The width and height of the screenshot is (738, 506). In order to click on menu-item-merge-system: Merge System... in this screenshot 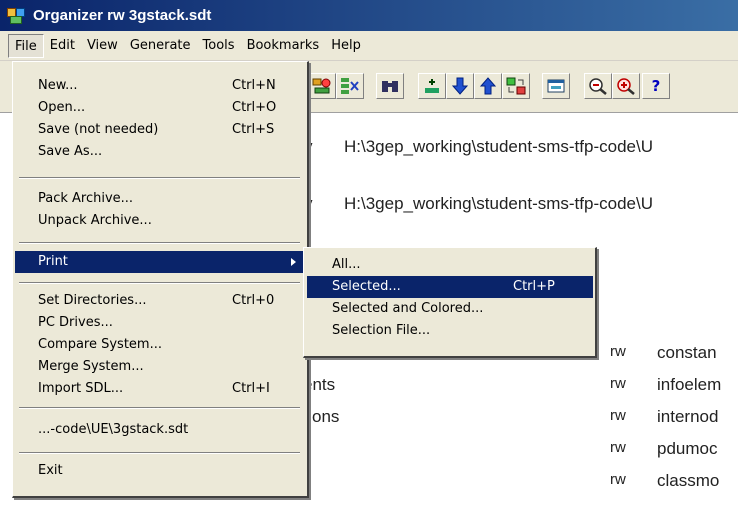, I will do `click(159, 367)`.